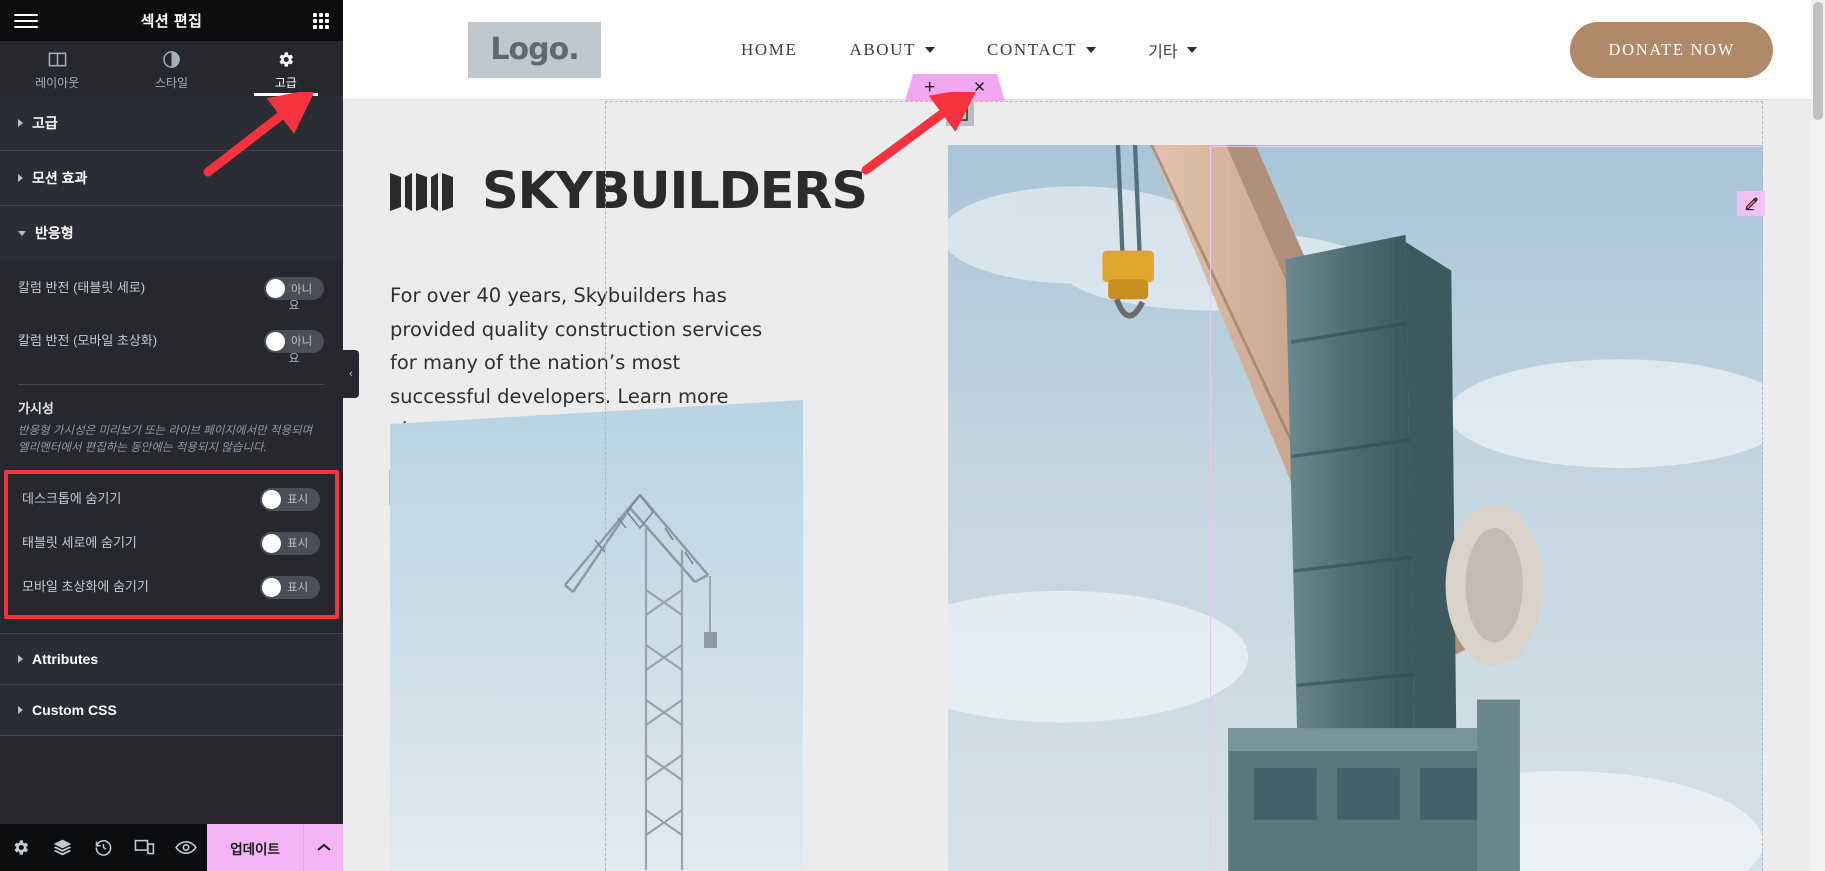 This screenshot has height=871, width=1825. Describe the element at coordinates (88, 340) in the screenshot. I see `control-label: 칼럼 반전 (모바일 초상화)` at that location.